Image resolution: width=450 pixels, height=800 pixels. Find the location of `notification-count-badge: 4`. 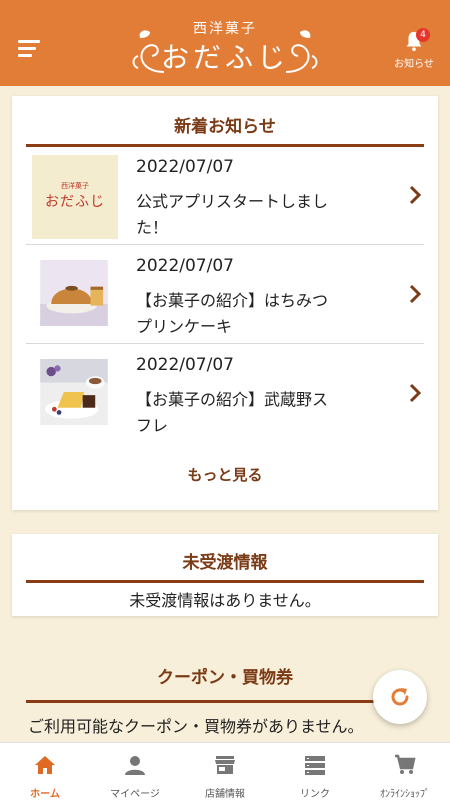

notification-count-badge: 4 is located at coordinates (423, 35).